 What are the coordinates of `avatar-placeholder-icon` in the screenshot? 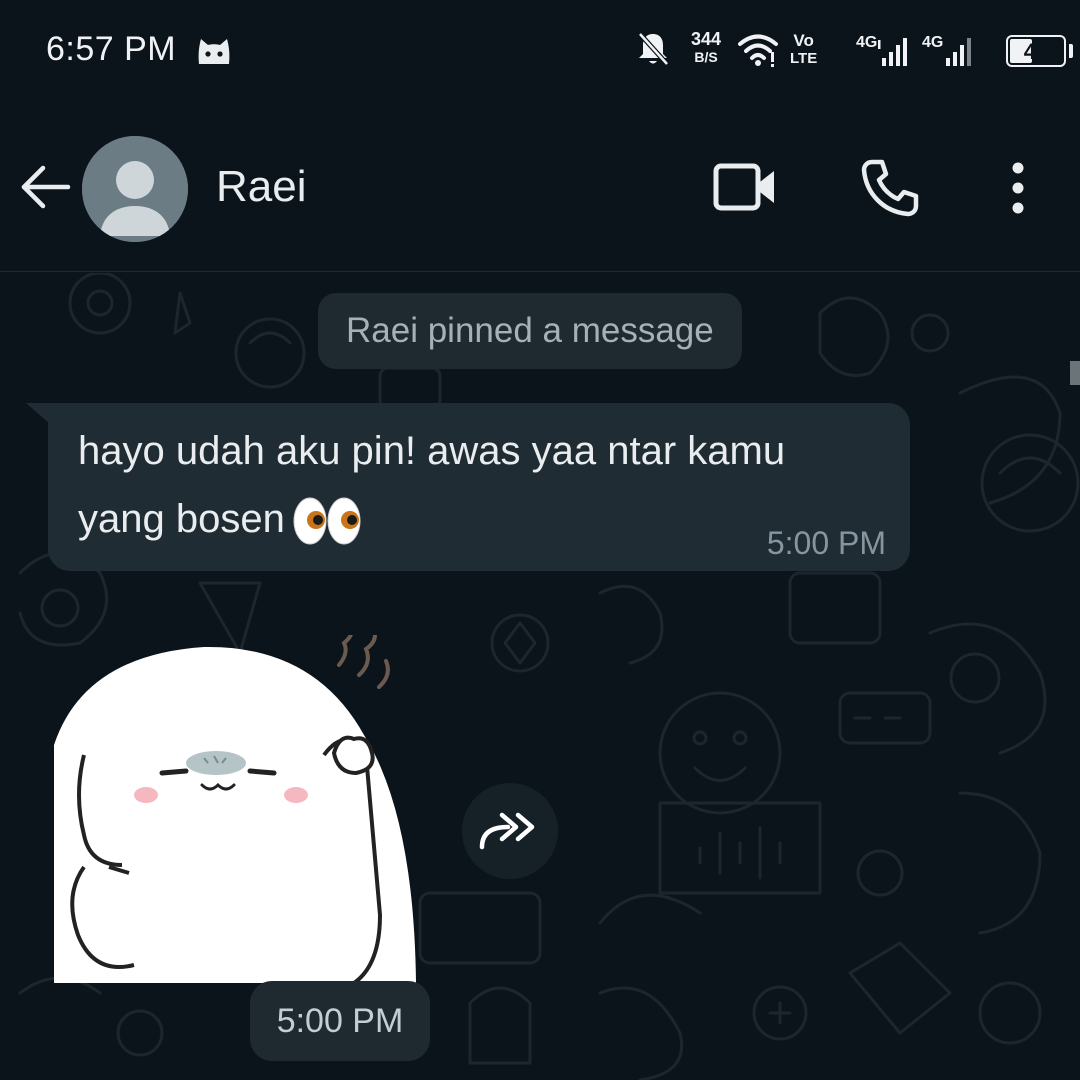 It's located at (135, 189).